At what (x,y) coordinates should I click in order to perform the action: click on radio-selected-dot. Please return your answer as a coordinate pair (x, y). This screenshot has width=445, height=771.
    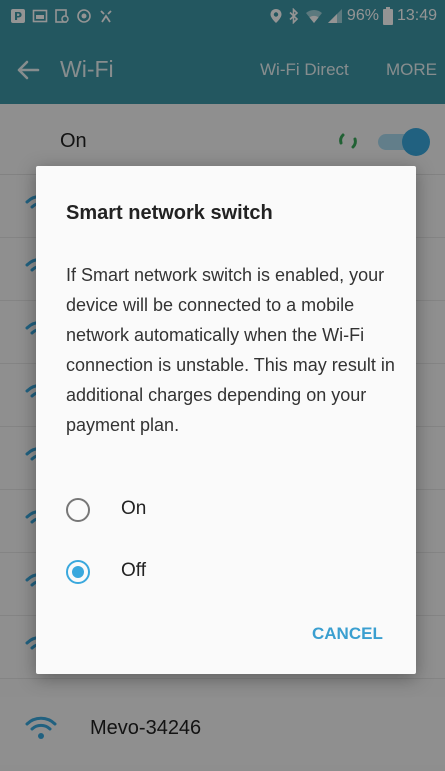
    Looking at the image, I should click on (78, 572).